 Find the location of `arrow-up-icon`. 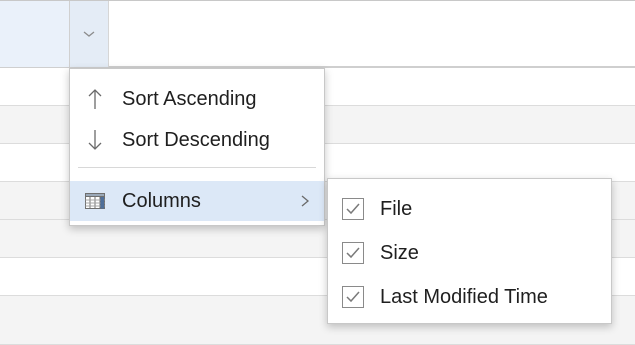

arrow-up-icon is located at coordinates (95, 99).